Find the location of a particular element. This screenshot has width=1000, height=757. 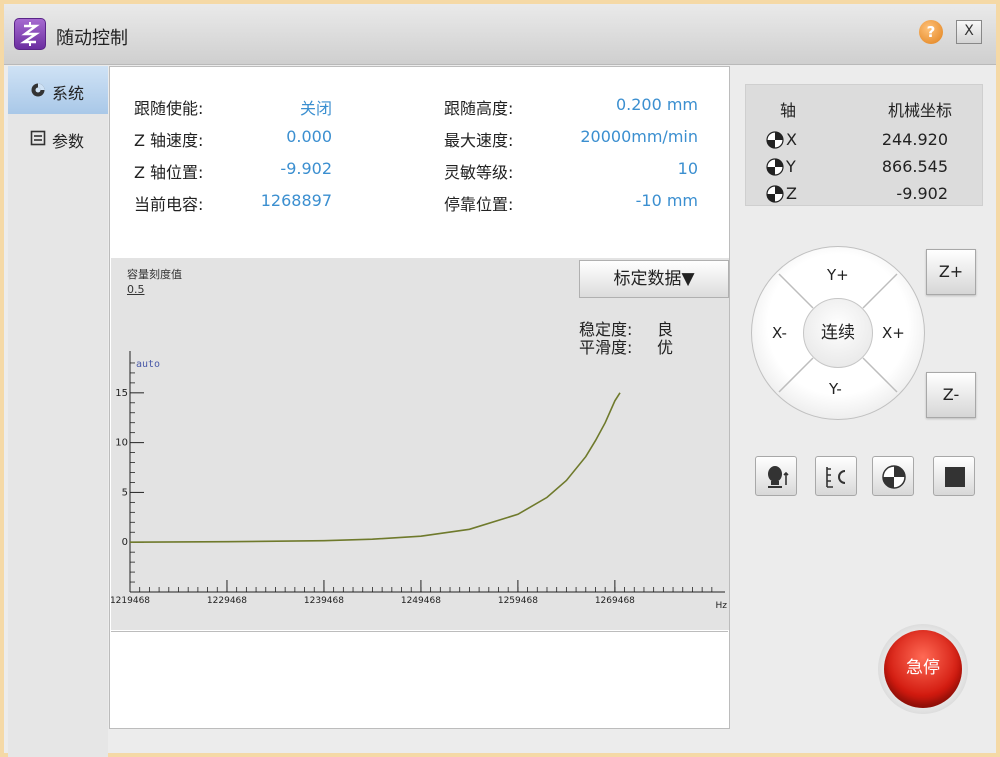

app-logo-icon is located at coordinates (30, 34).